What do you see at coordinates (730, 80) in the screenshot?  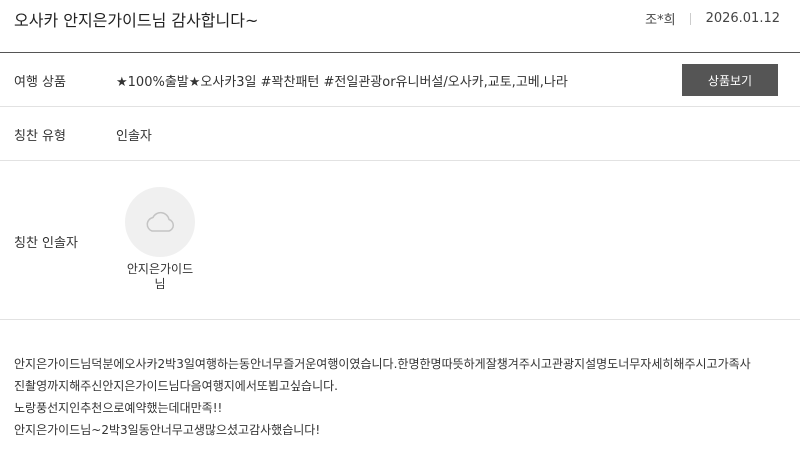 I see `view-product-button: 상품보기` at bounding box center [730, 80].